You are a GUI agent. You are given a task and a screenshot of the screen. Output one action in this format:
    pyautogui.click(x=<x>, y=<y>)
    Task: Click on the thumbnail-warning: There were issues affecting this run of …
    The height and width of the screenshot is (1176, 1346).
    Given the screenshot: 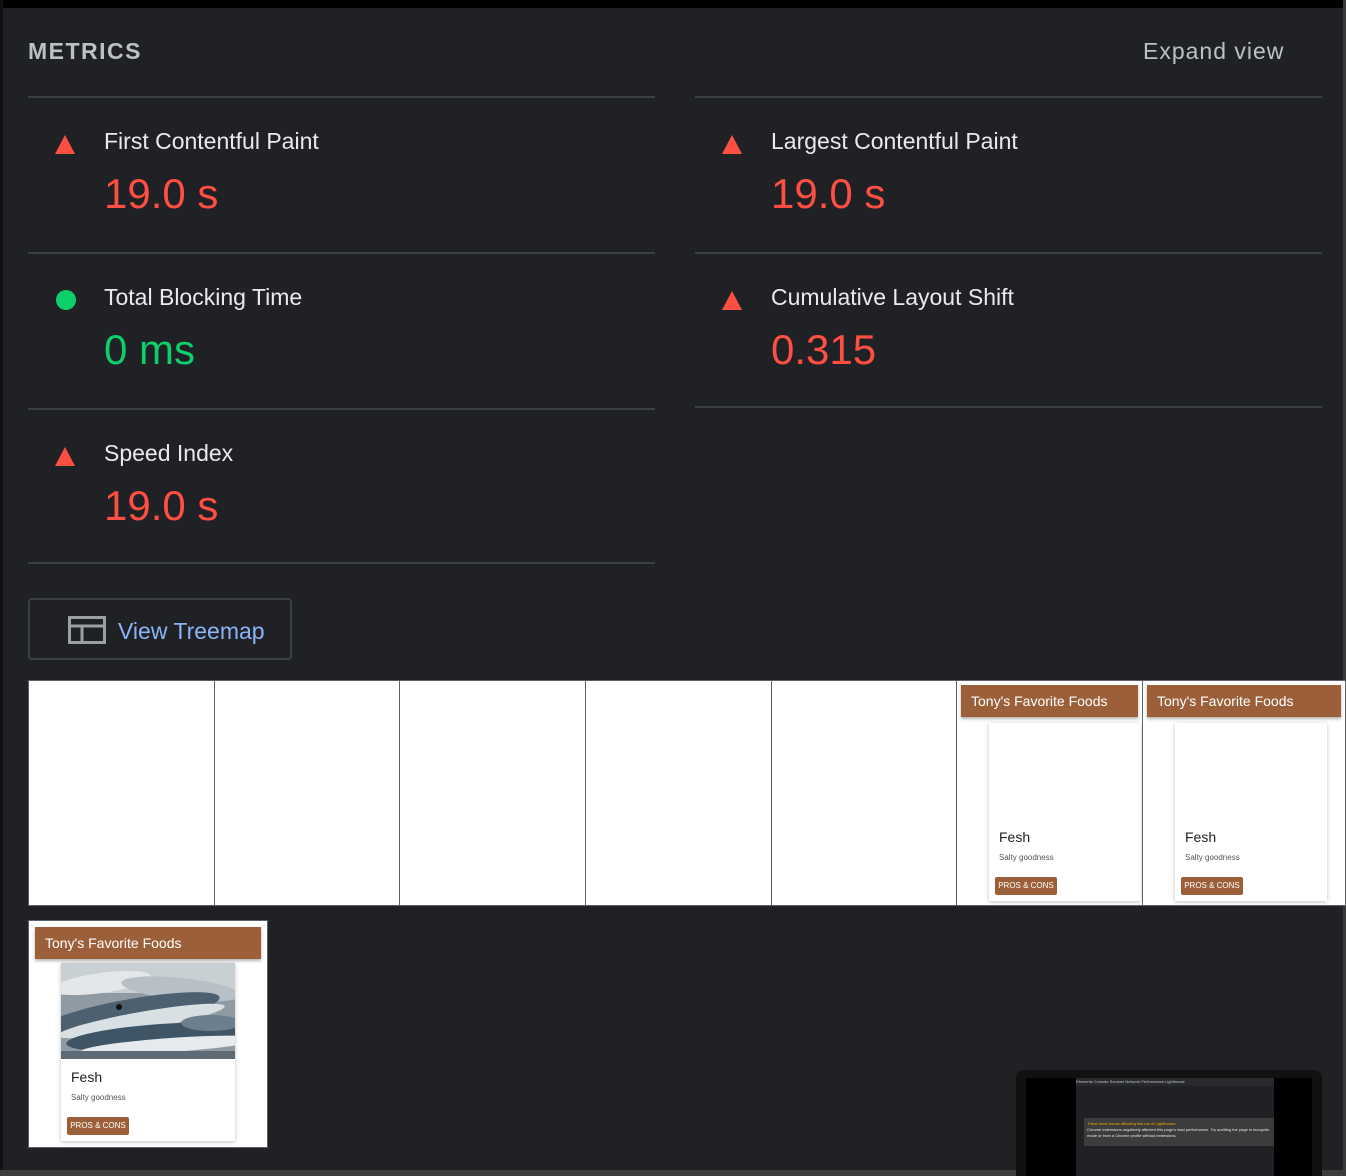 What is the action you would take?
    pyautogui.click(x=1179, y=1132)
    